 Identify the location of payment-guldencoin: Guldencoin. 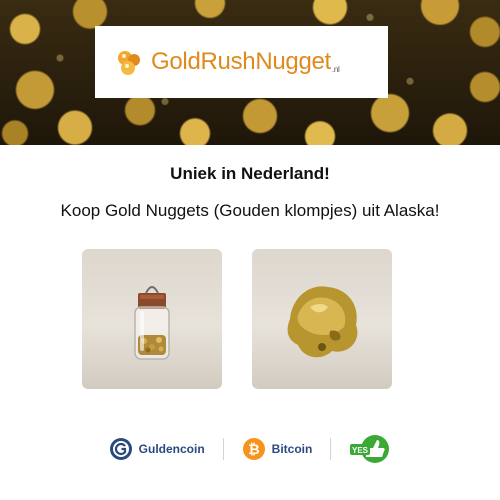
(157, 449).